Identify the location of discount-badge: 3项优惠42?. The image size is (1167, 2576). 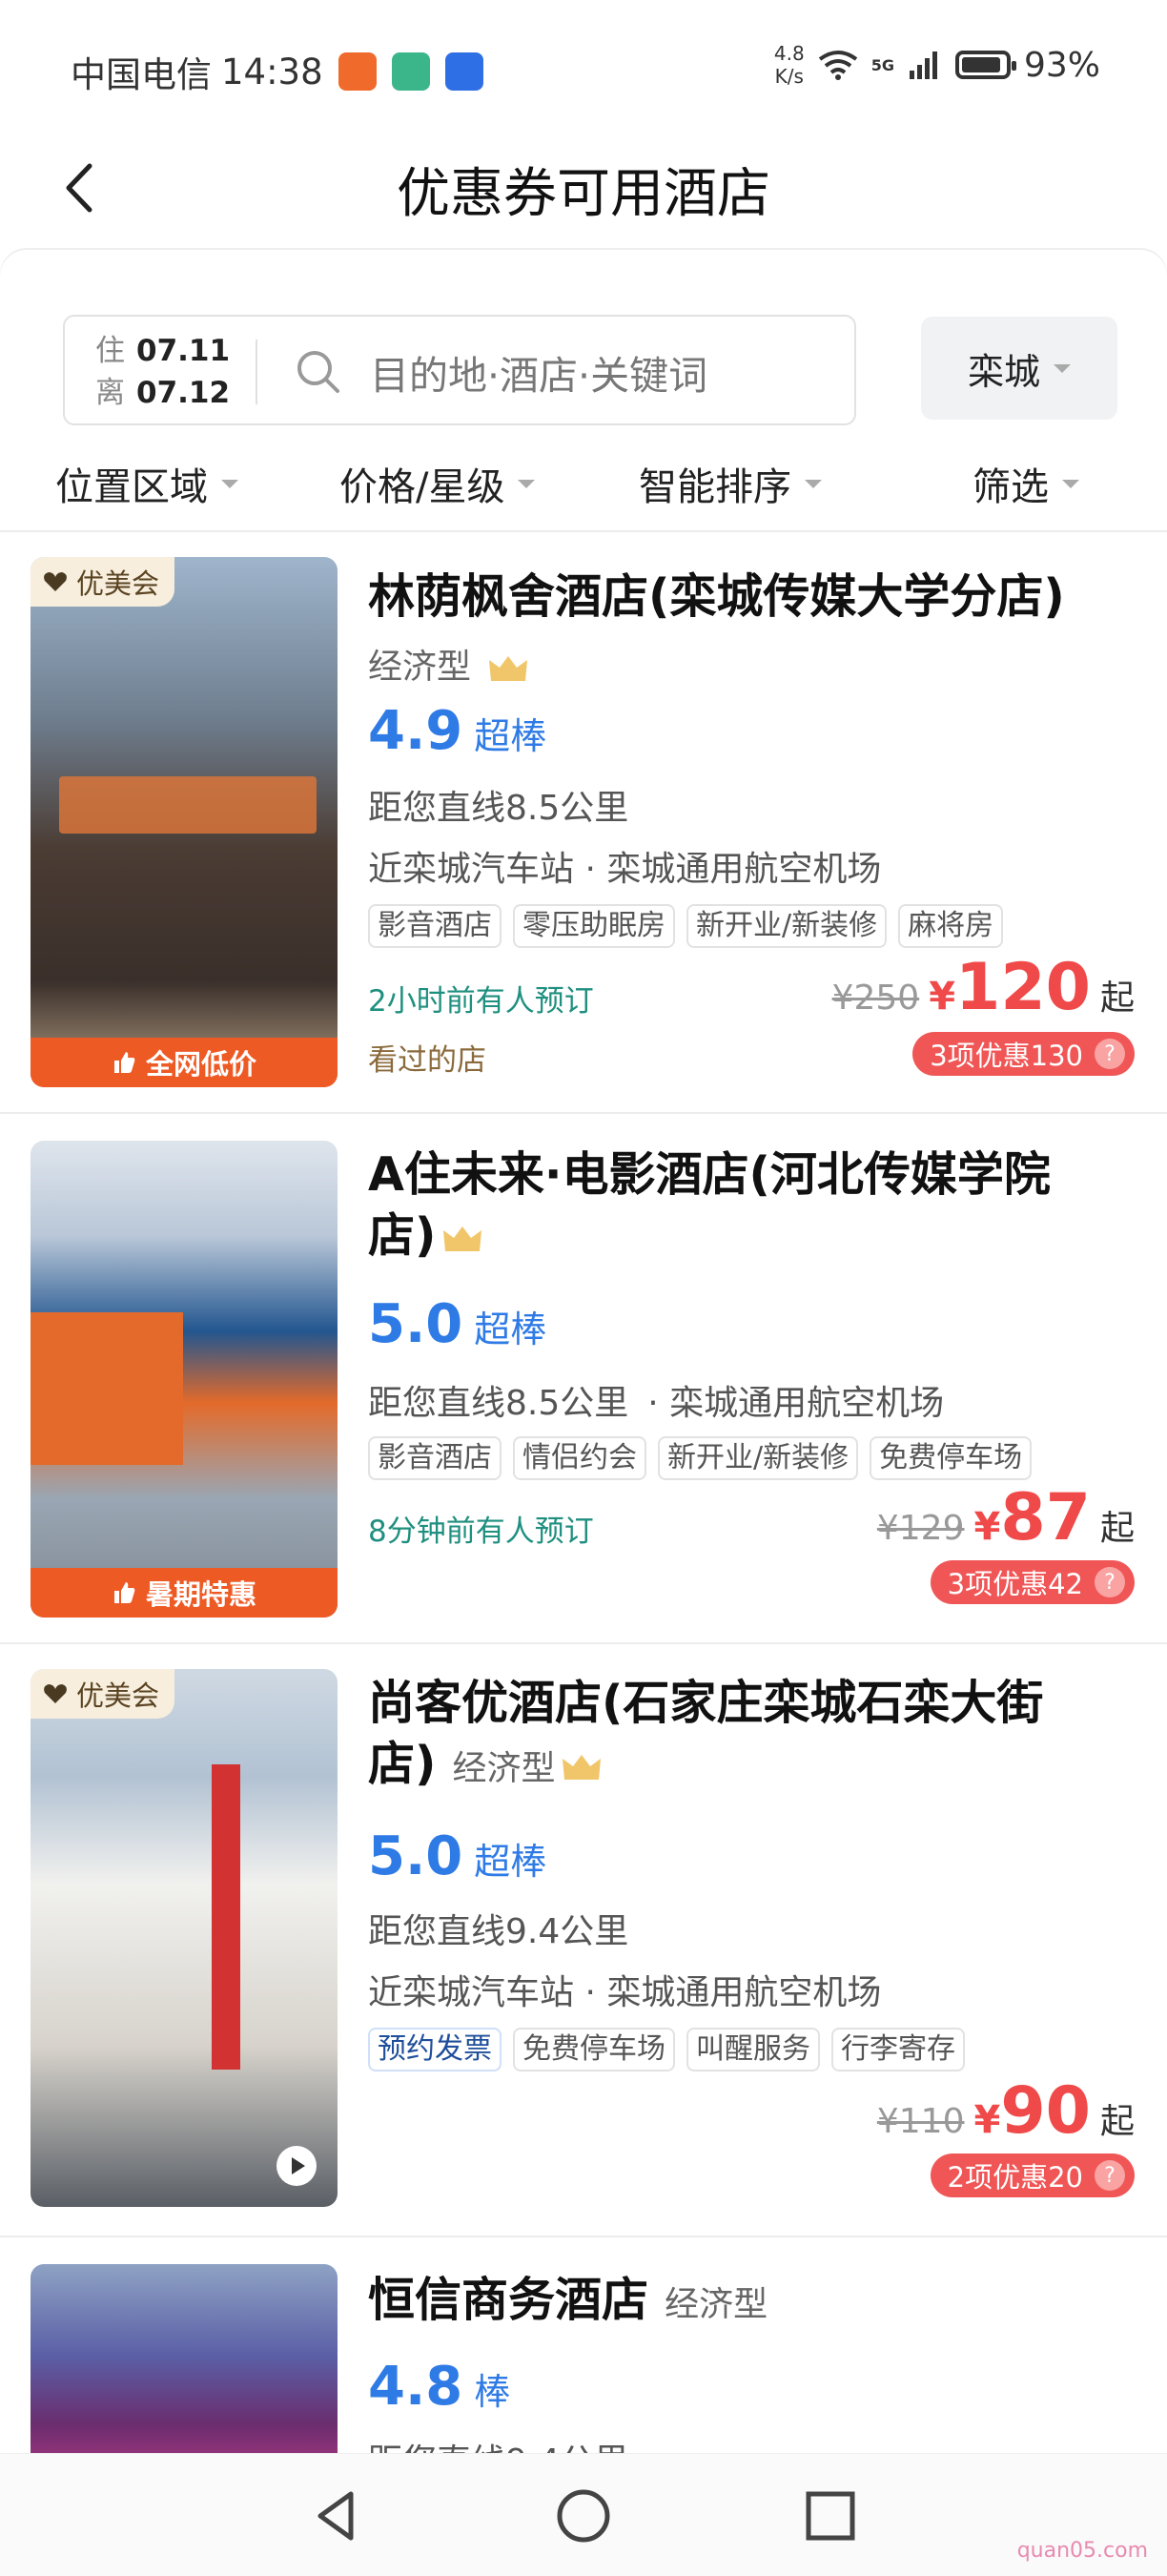
(1032, 1582).